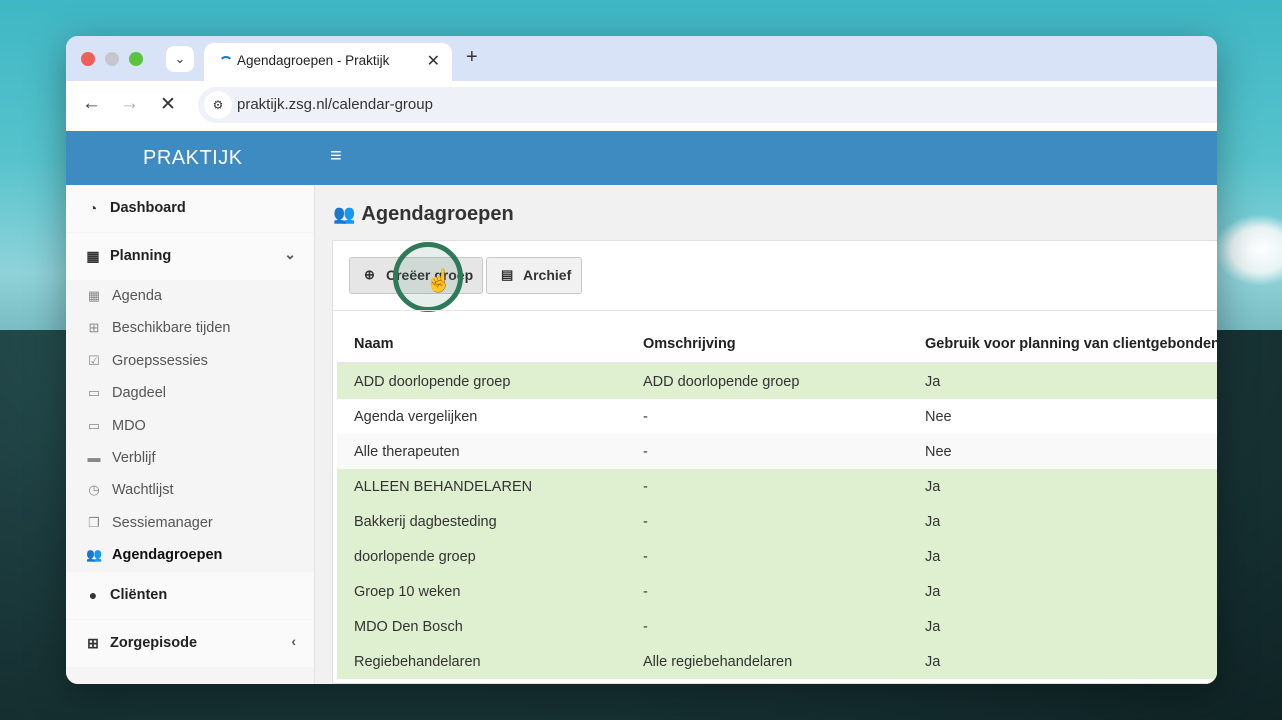 Image resolution: width=1282 pixels, height=720 pixels. Describe the element at coordinates (641, 58) in the screenshot. I see `tab-strip: ⌄ Agendagroepen - Praktijk ✕ +` at that location.